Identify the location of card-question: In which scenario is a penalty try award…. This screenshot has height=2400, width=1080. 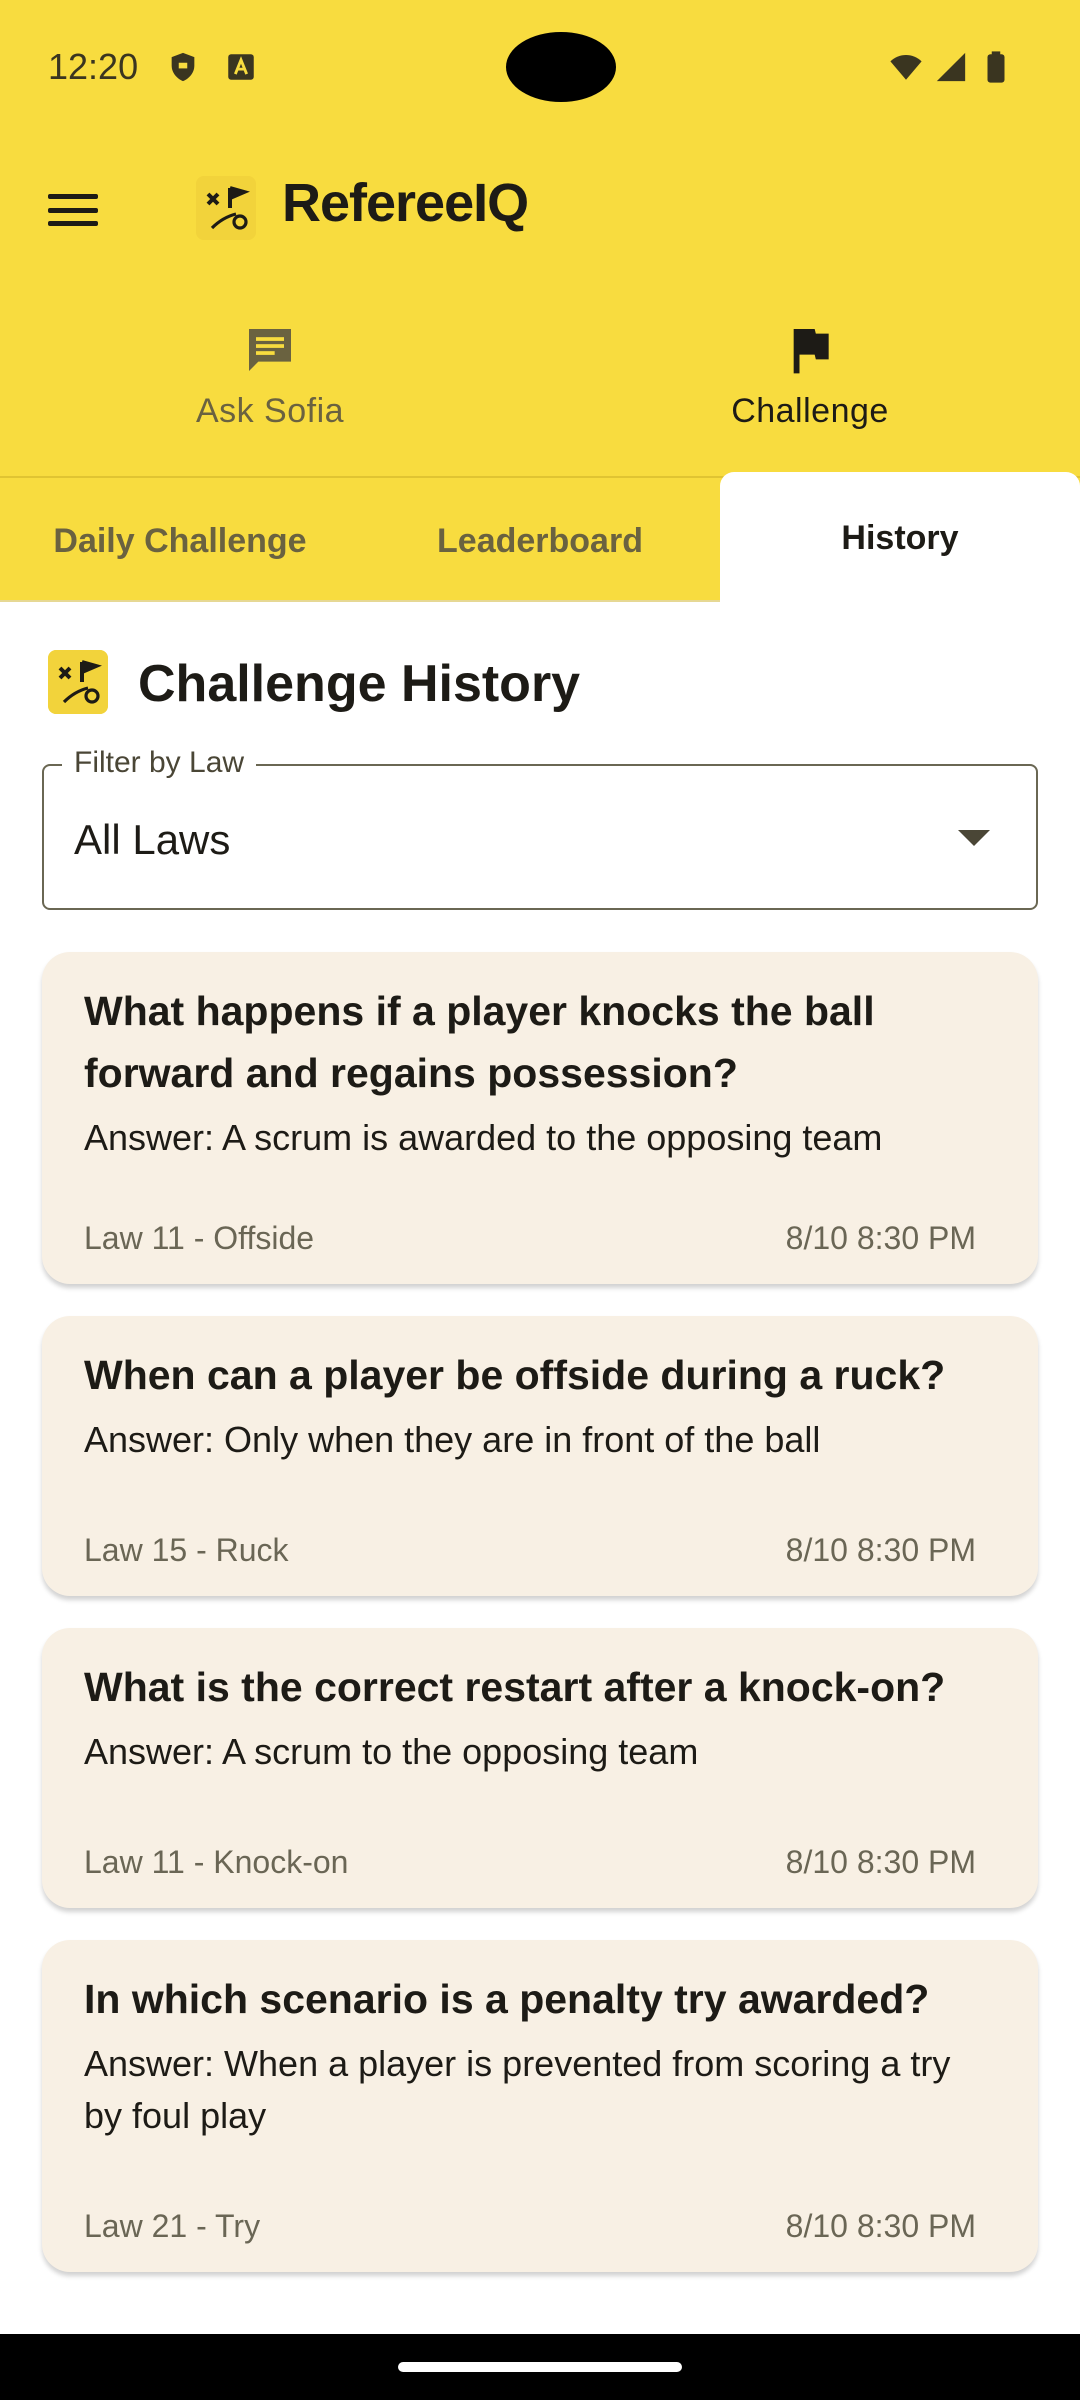
(507, 1999).